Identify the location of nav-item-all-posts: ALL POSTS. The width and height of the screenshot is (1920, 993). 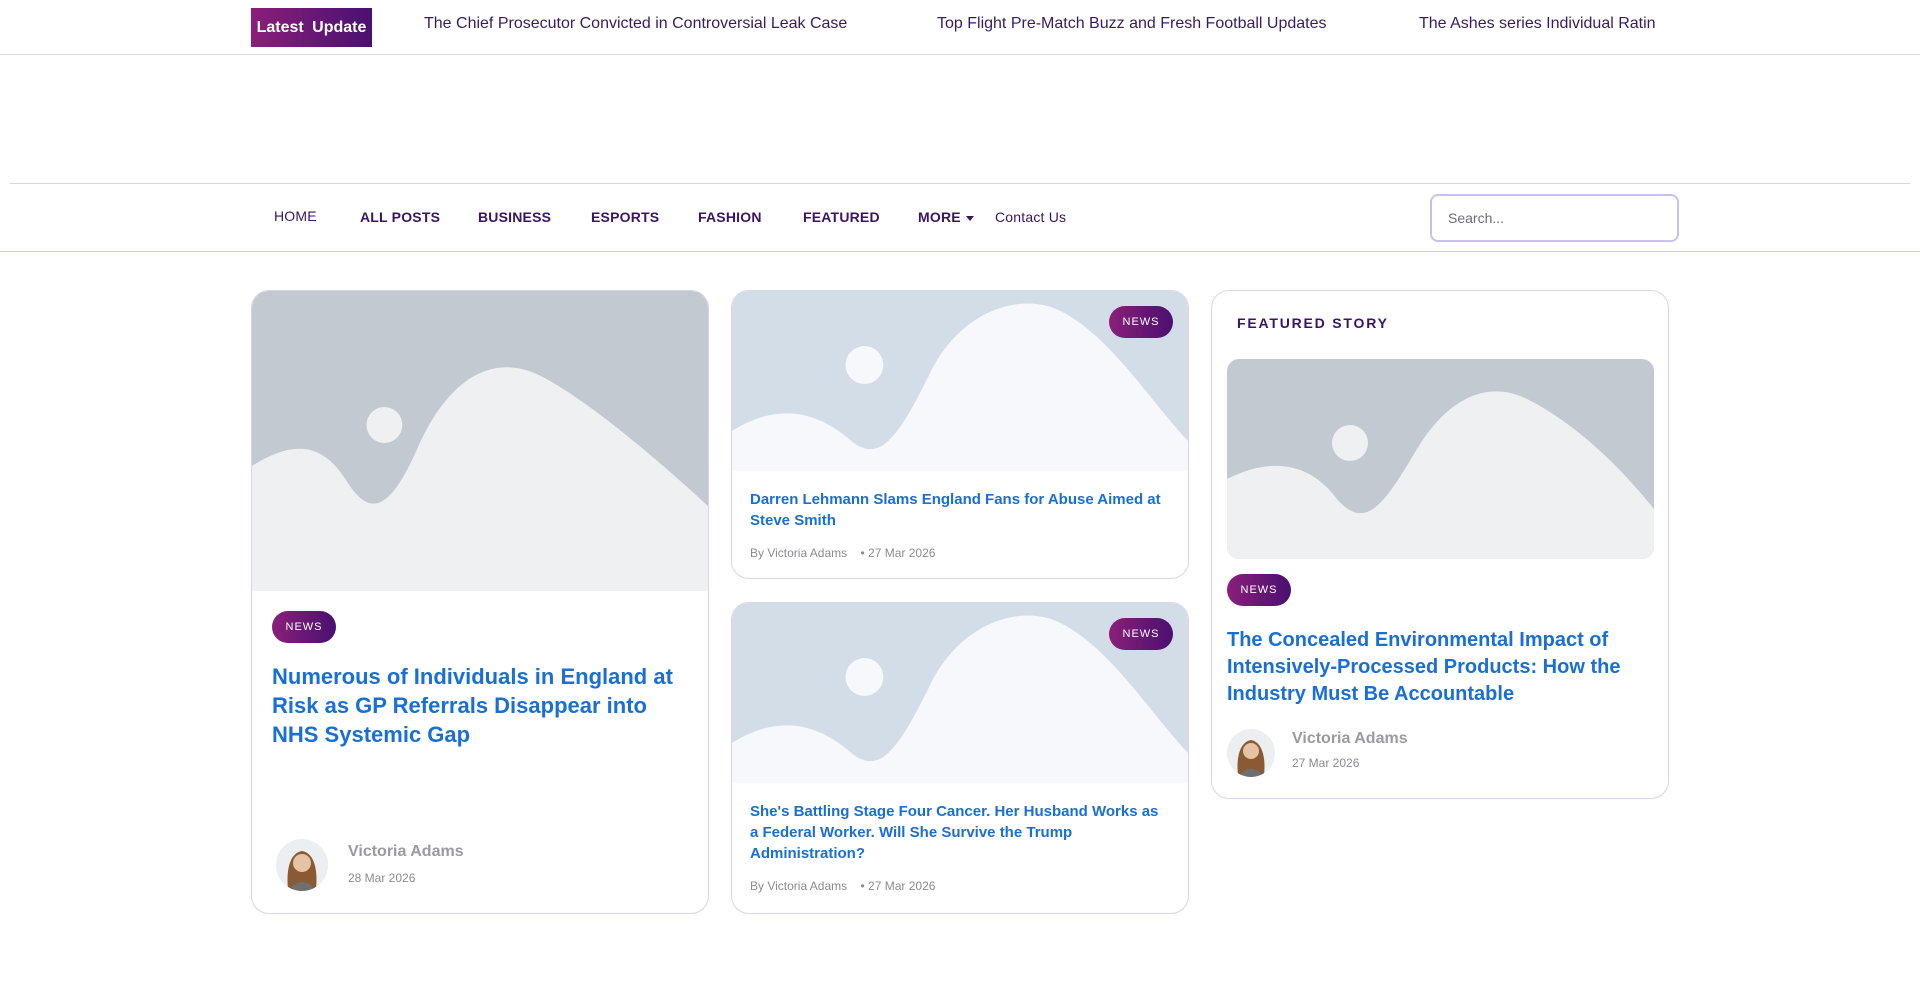
(400, 217).